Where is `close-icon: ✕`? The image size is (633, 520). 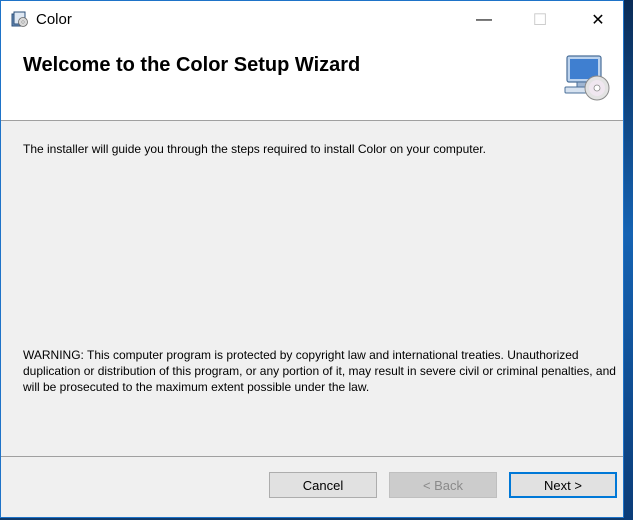
close-icon: ✕ is located at coordinates (598, 20).